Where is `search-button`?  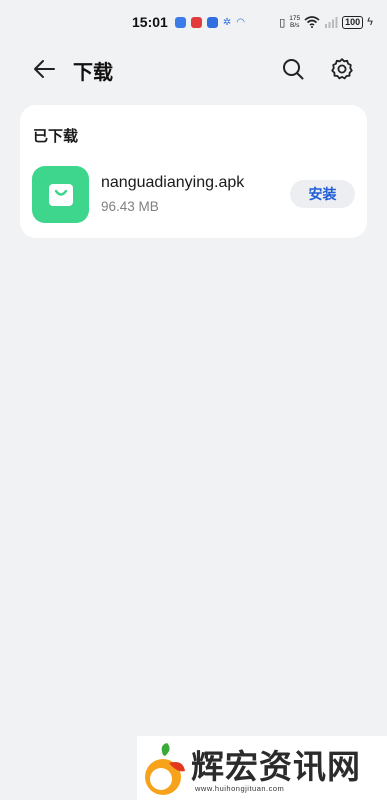 search-button is located at coordinates (293, 69).